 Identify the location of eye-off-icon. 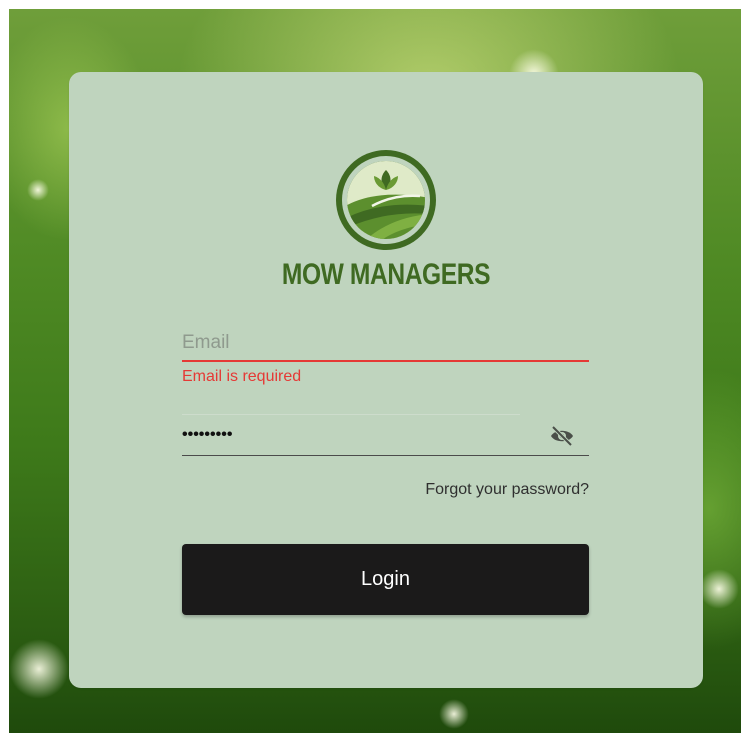
(562, 436).